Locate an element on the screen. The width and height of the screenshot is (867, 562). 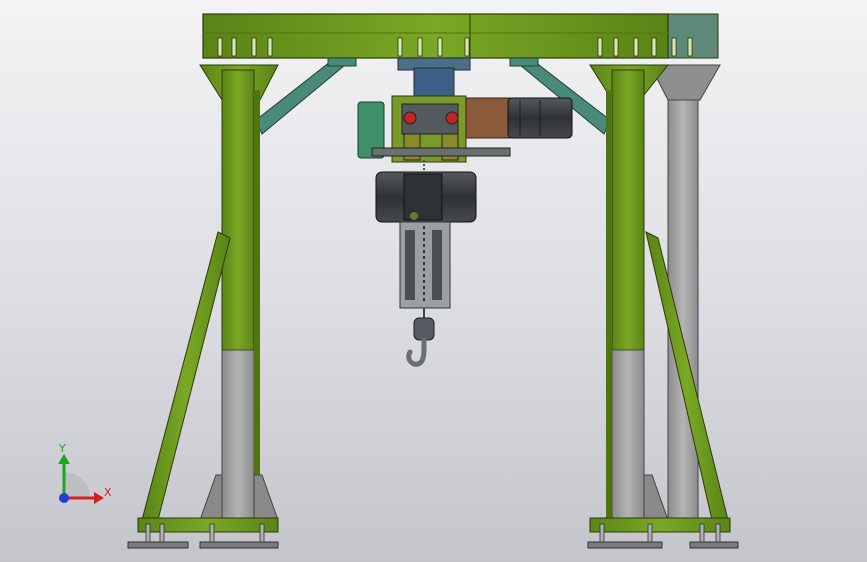
base-plates is located at coordinates (433, 533).